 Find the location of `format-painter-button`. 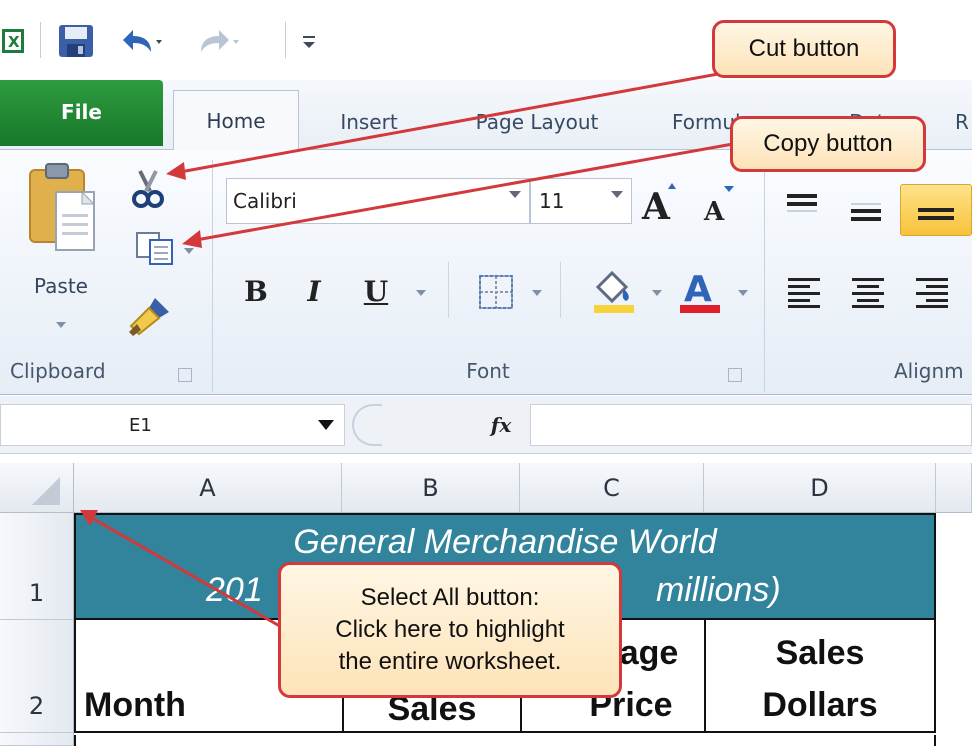

format-painter-button is located at coordinates (150, 316).